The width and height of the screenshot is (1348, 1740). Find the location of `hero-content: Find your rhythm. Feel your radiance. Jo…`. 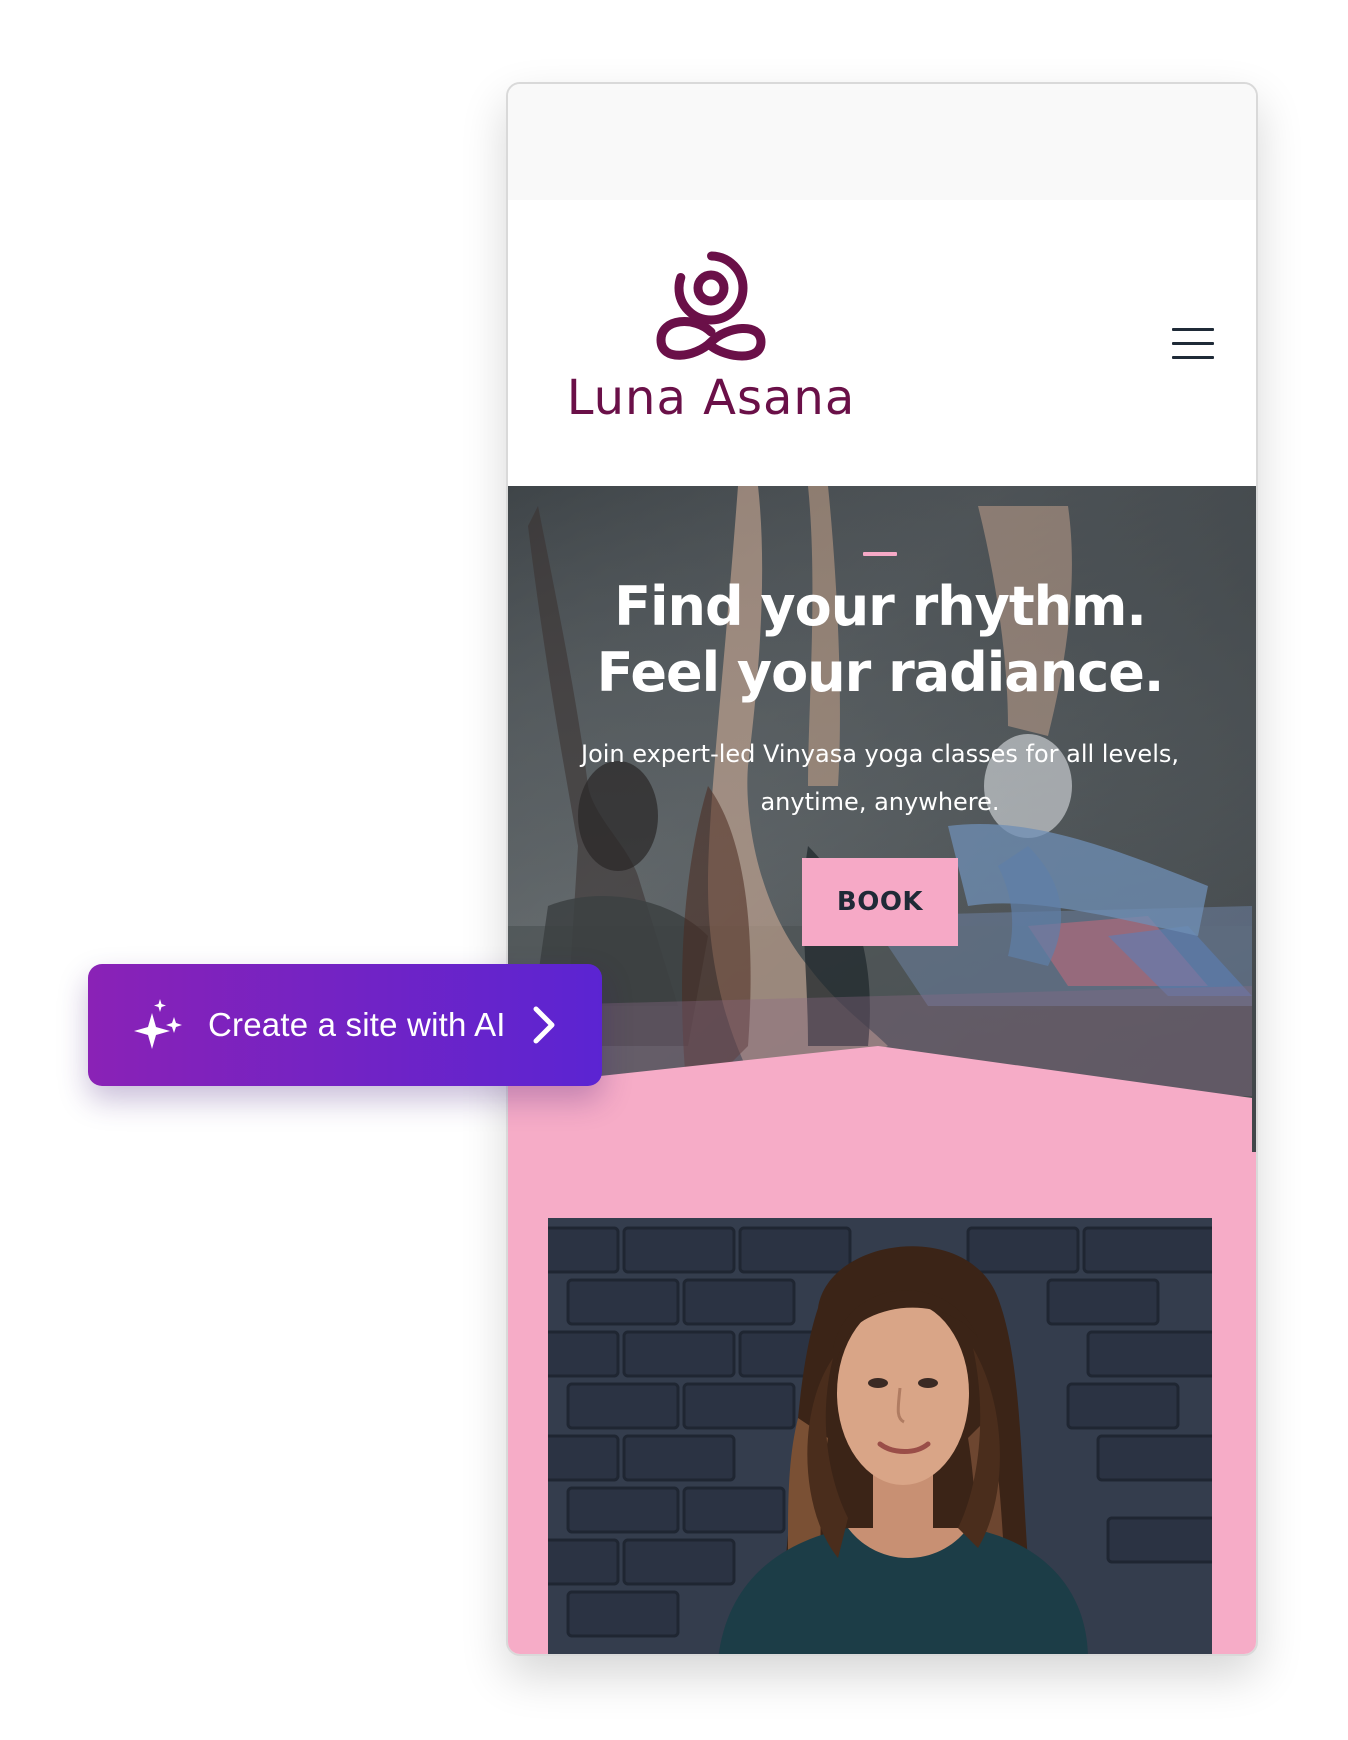

hero-content: Find your rhythm. Feel your radiance. Jo… is located at coordinates (880, 716).